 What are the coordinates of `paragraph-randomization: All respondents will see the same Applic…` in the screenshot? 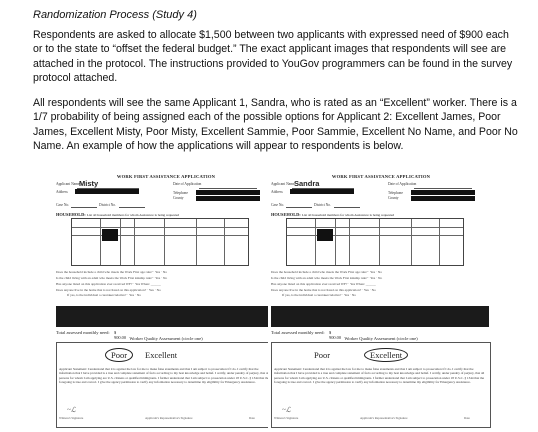 It's located at (275, 124).